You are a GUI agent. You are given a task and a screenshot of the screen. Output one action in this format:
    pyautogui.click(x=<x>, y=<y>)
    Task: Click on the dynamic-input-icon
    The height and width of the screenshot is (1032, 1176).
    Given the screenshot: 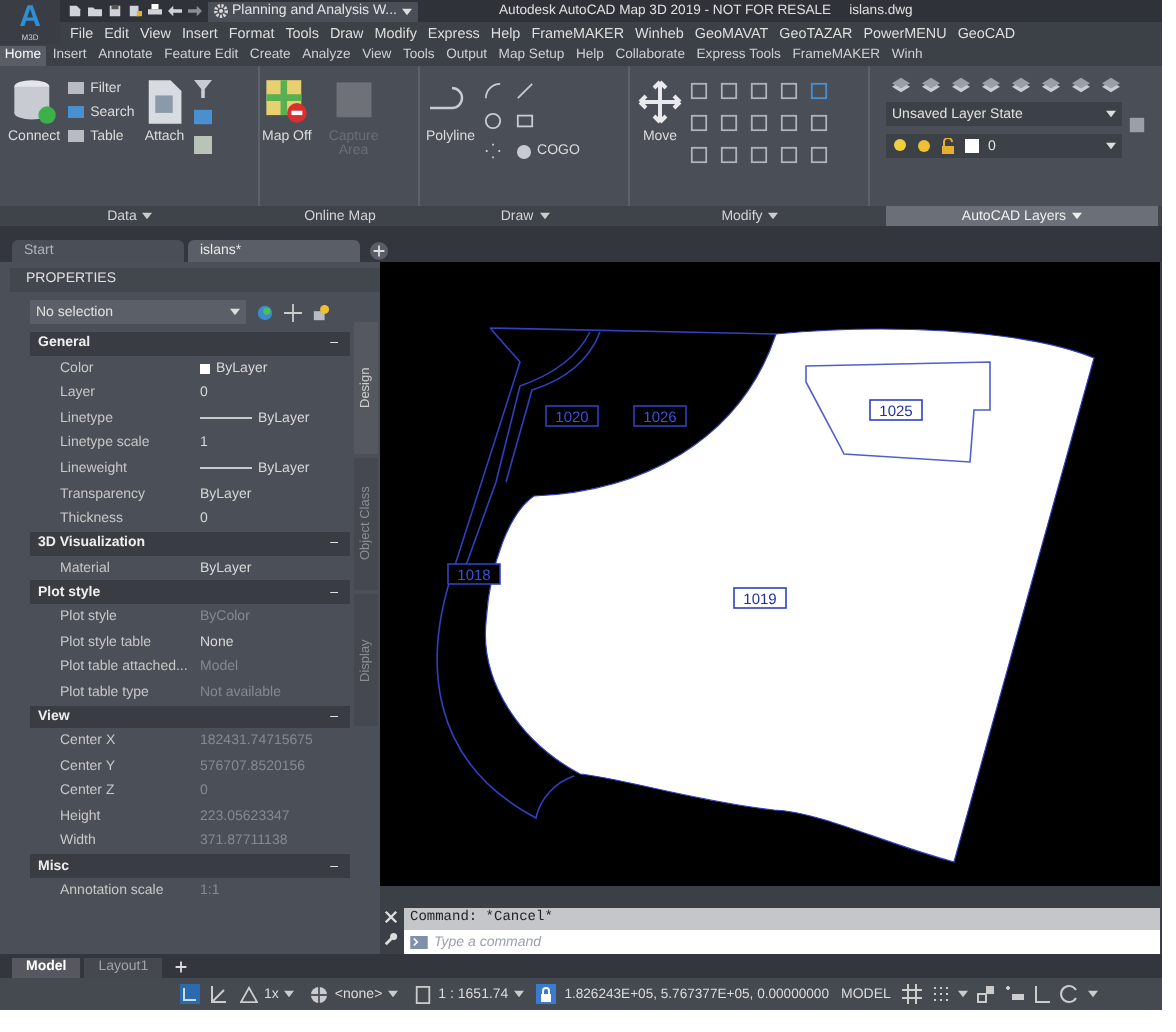 What is the action you would take?
    pyautogui.click(x=1014, y=994)
    